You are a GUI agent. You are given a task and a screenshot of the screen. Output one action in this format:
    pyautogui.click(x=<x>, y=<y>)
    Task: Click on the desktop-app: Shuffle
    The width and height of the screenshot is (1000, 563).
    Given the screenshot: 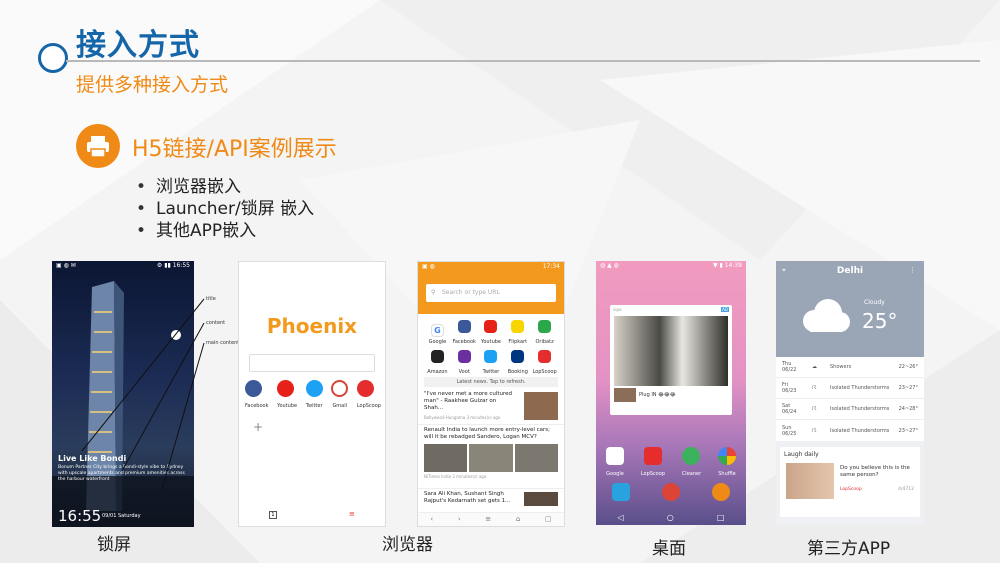 What is the action you would take?
    pyautogui.click(x=726, y=462)
    